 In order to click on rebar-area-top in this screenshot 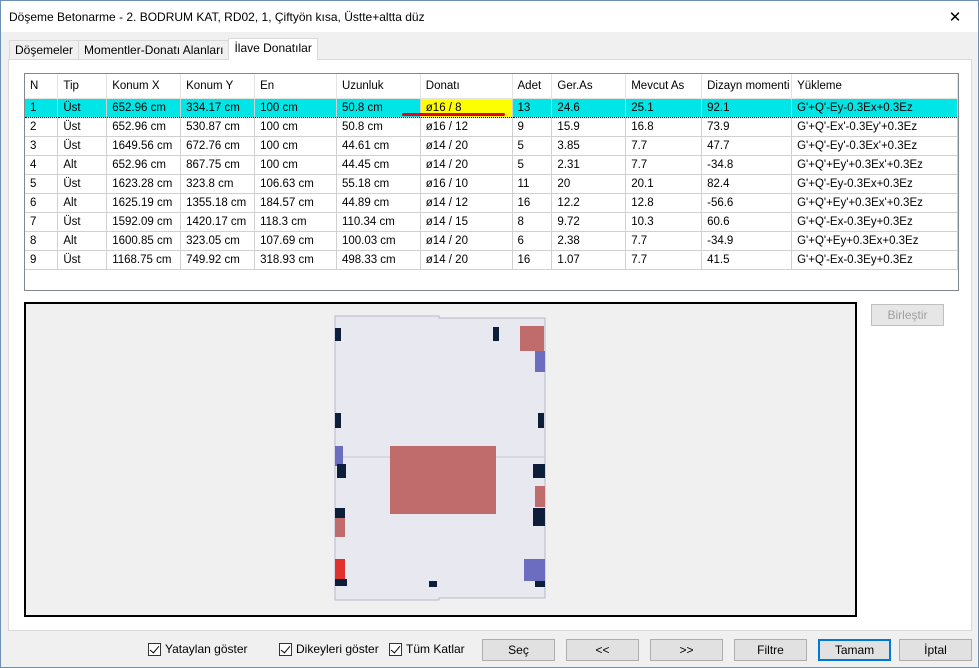, I will do `click(443, 480)`.